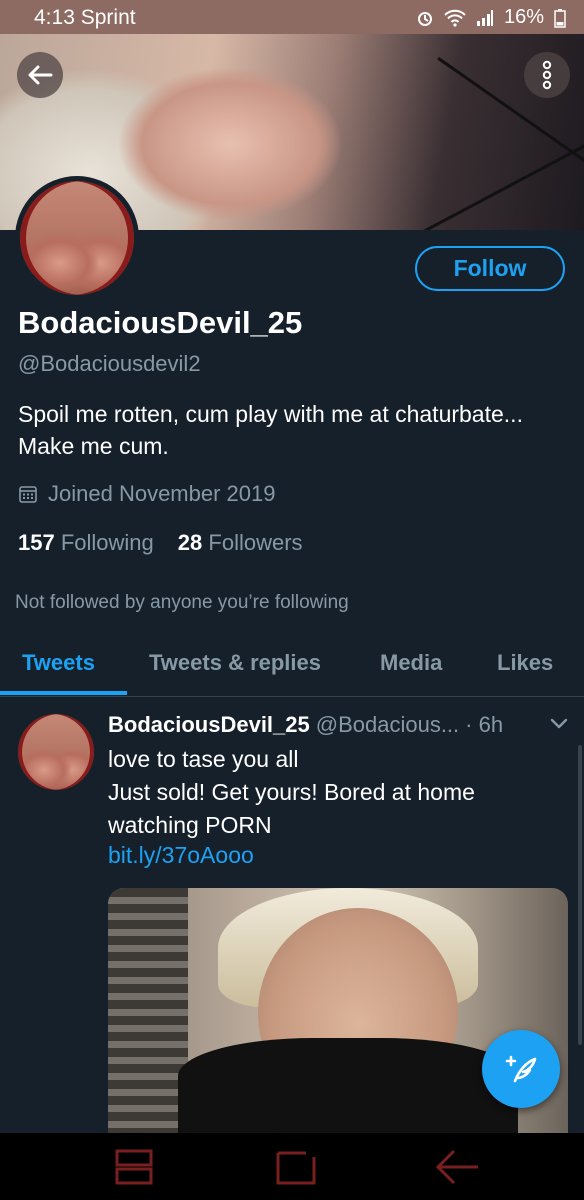 This screenshot has height=1200, width=584. Describe the element at coordinates (162, 493) in the screenshot. I see `joined-text: Joined November 2019` at that location.